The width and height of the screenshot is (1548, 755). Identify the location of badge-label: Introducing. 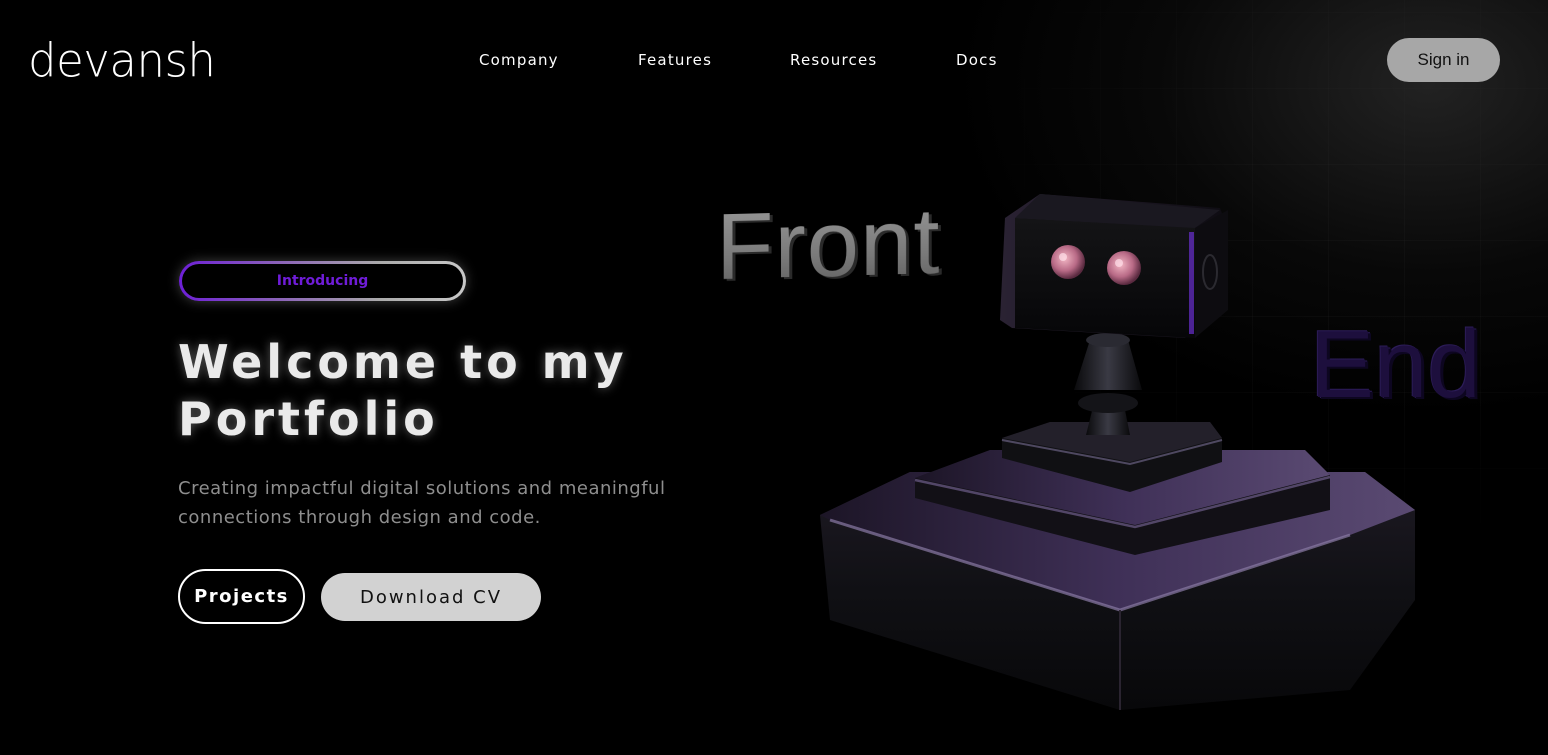
(322, 281).